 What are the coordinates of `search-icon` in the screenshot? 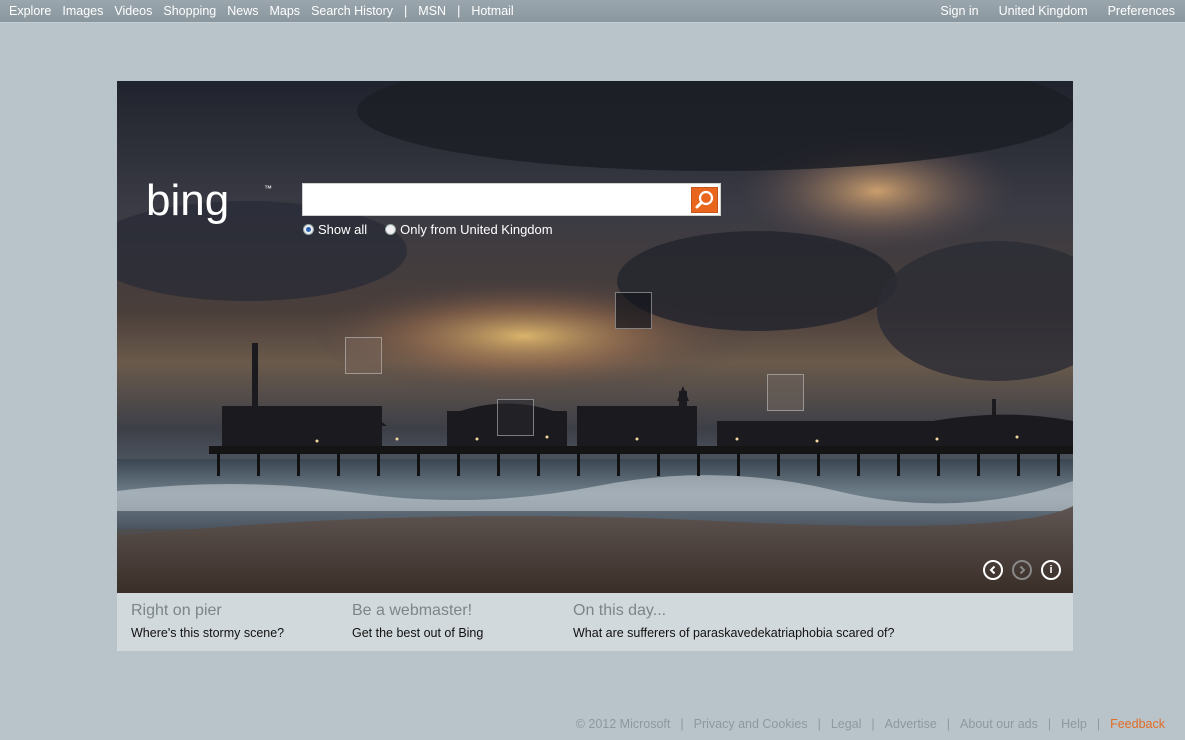 It's located at (704, 199).